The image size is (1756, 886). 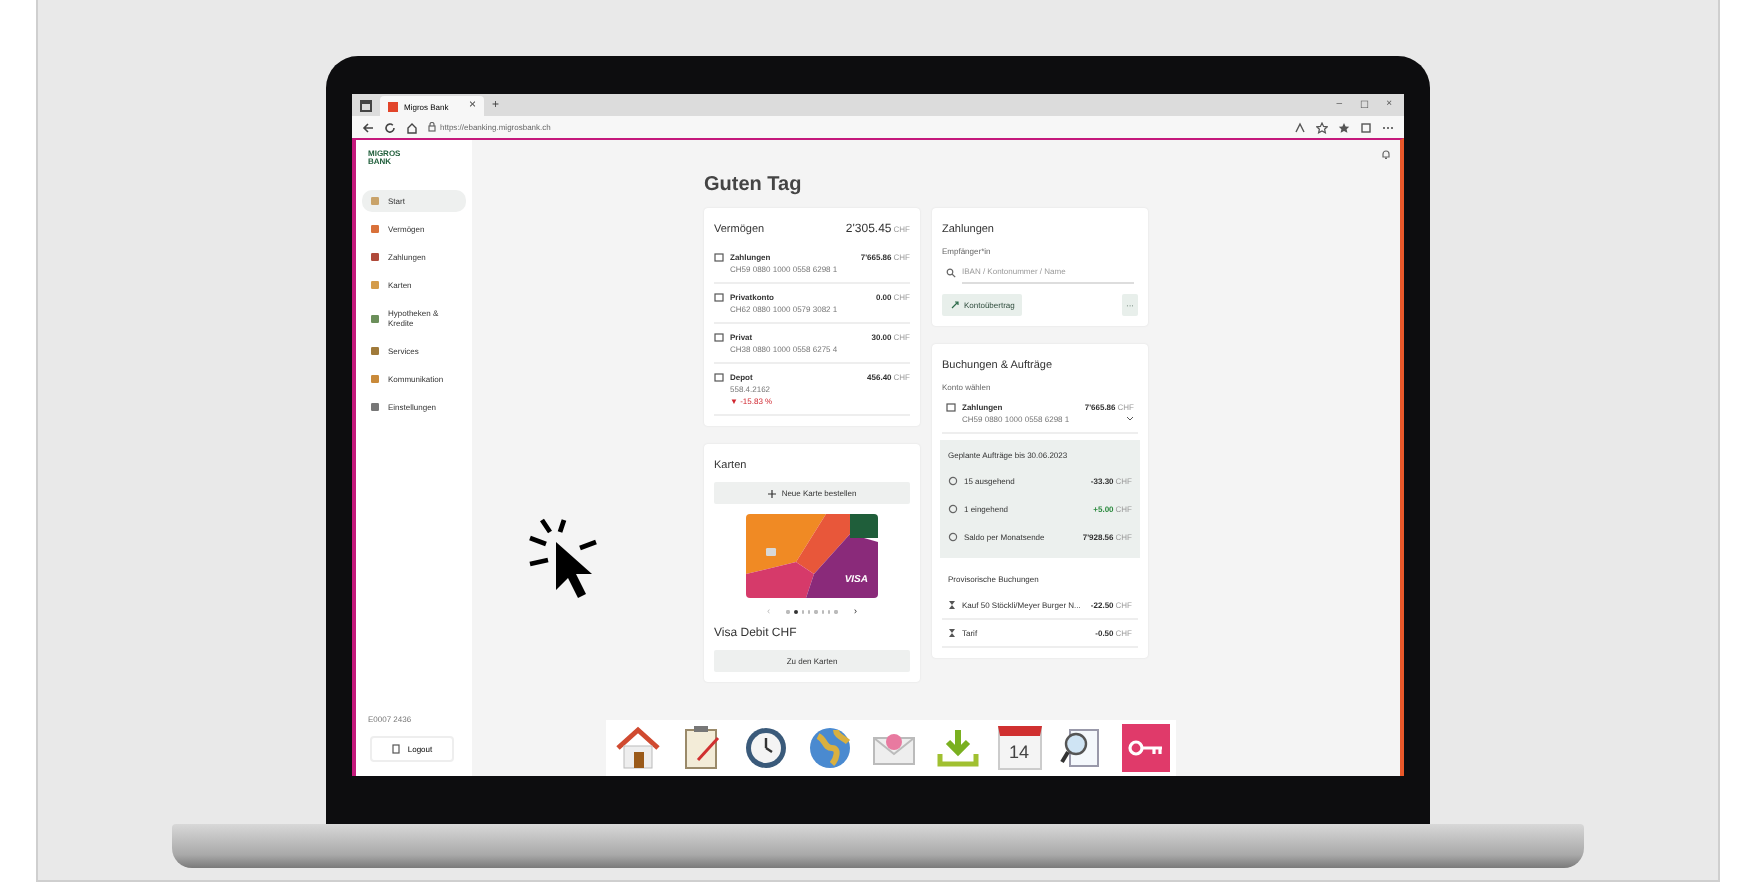 I want to click on search-icon, so click(x=951, y=272).